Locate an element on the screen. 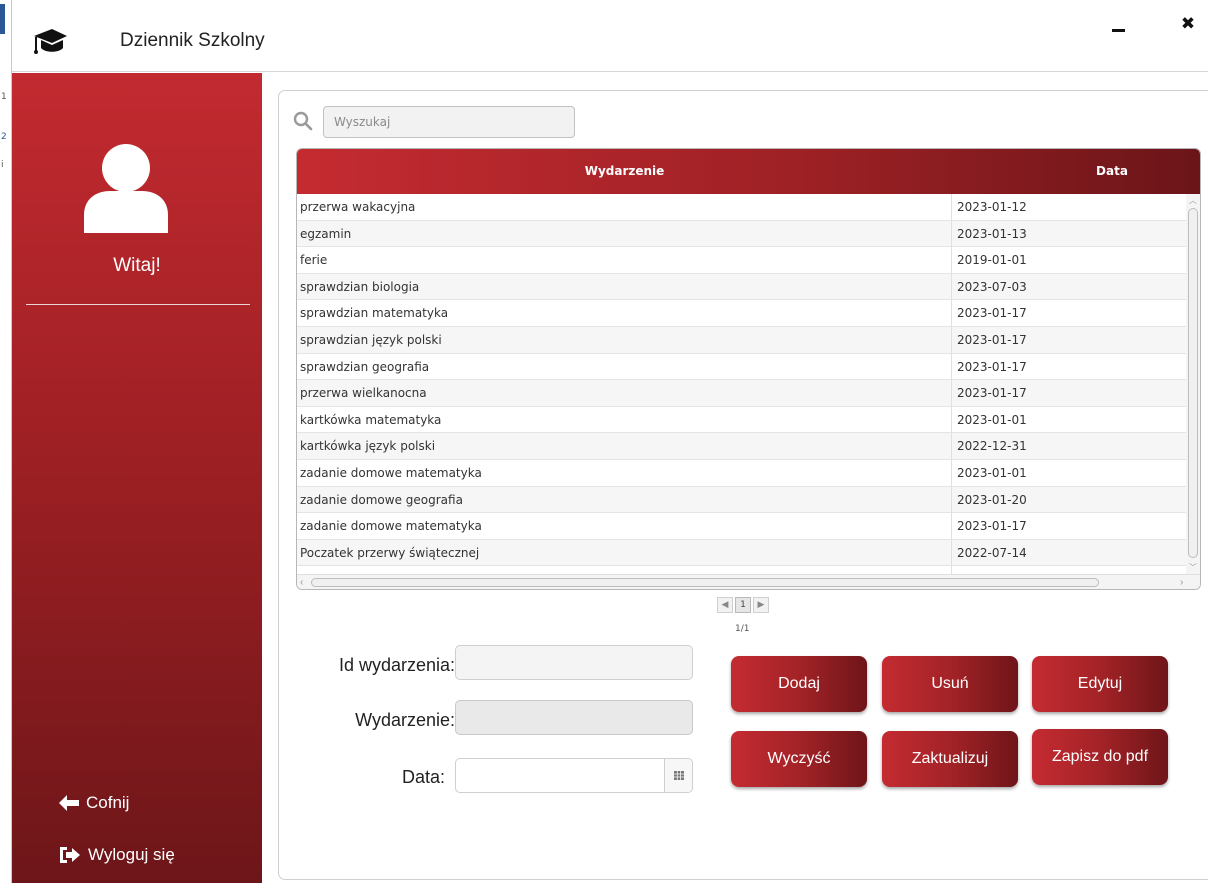 The width and height of the screenshot is (1208, 883). event-cell: egzamin is located at coordinates (624, 233).